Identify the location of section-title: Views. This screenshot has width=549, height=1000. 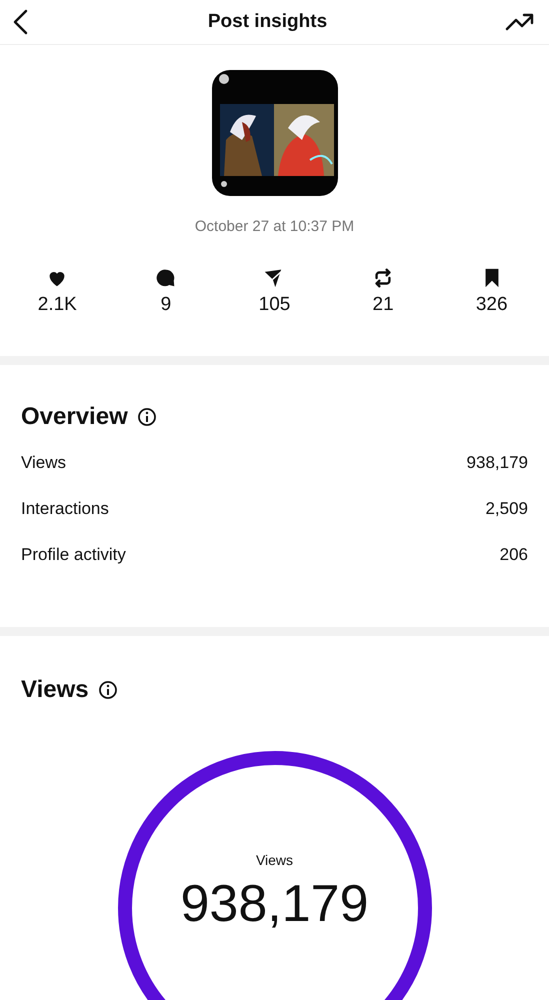
(55, 690).